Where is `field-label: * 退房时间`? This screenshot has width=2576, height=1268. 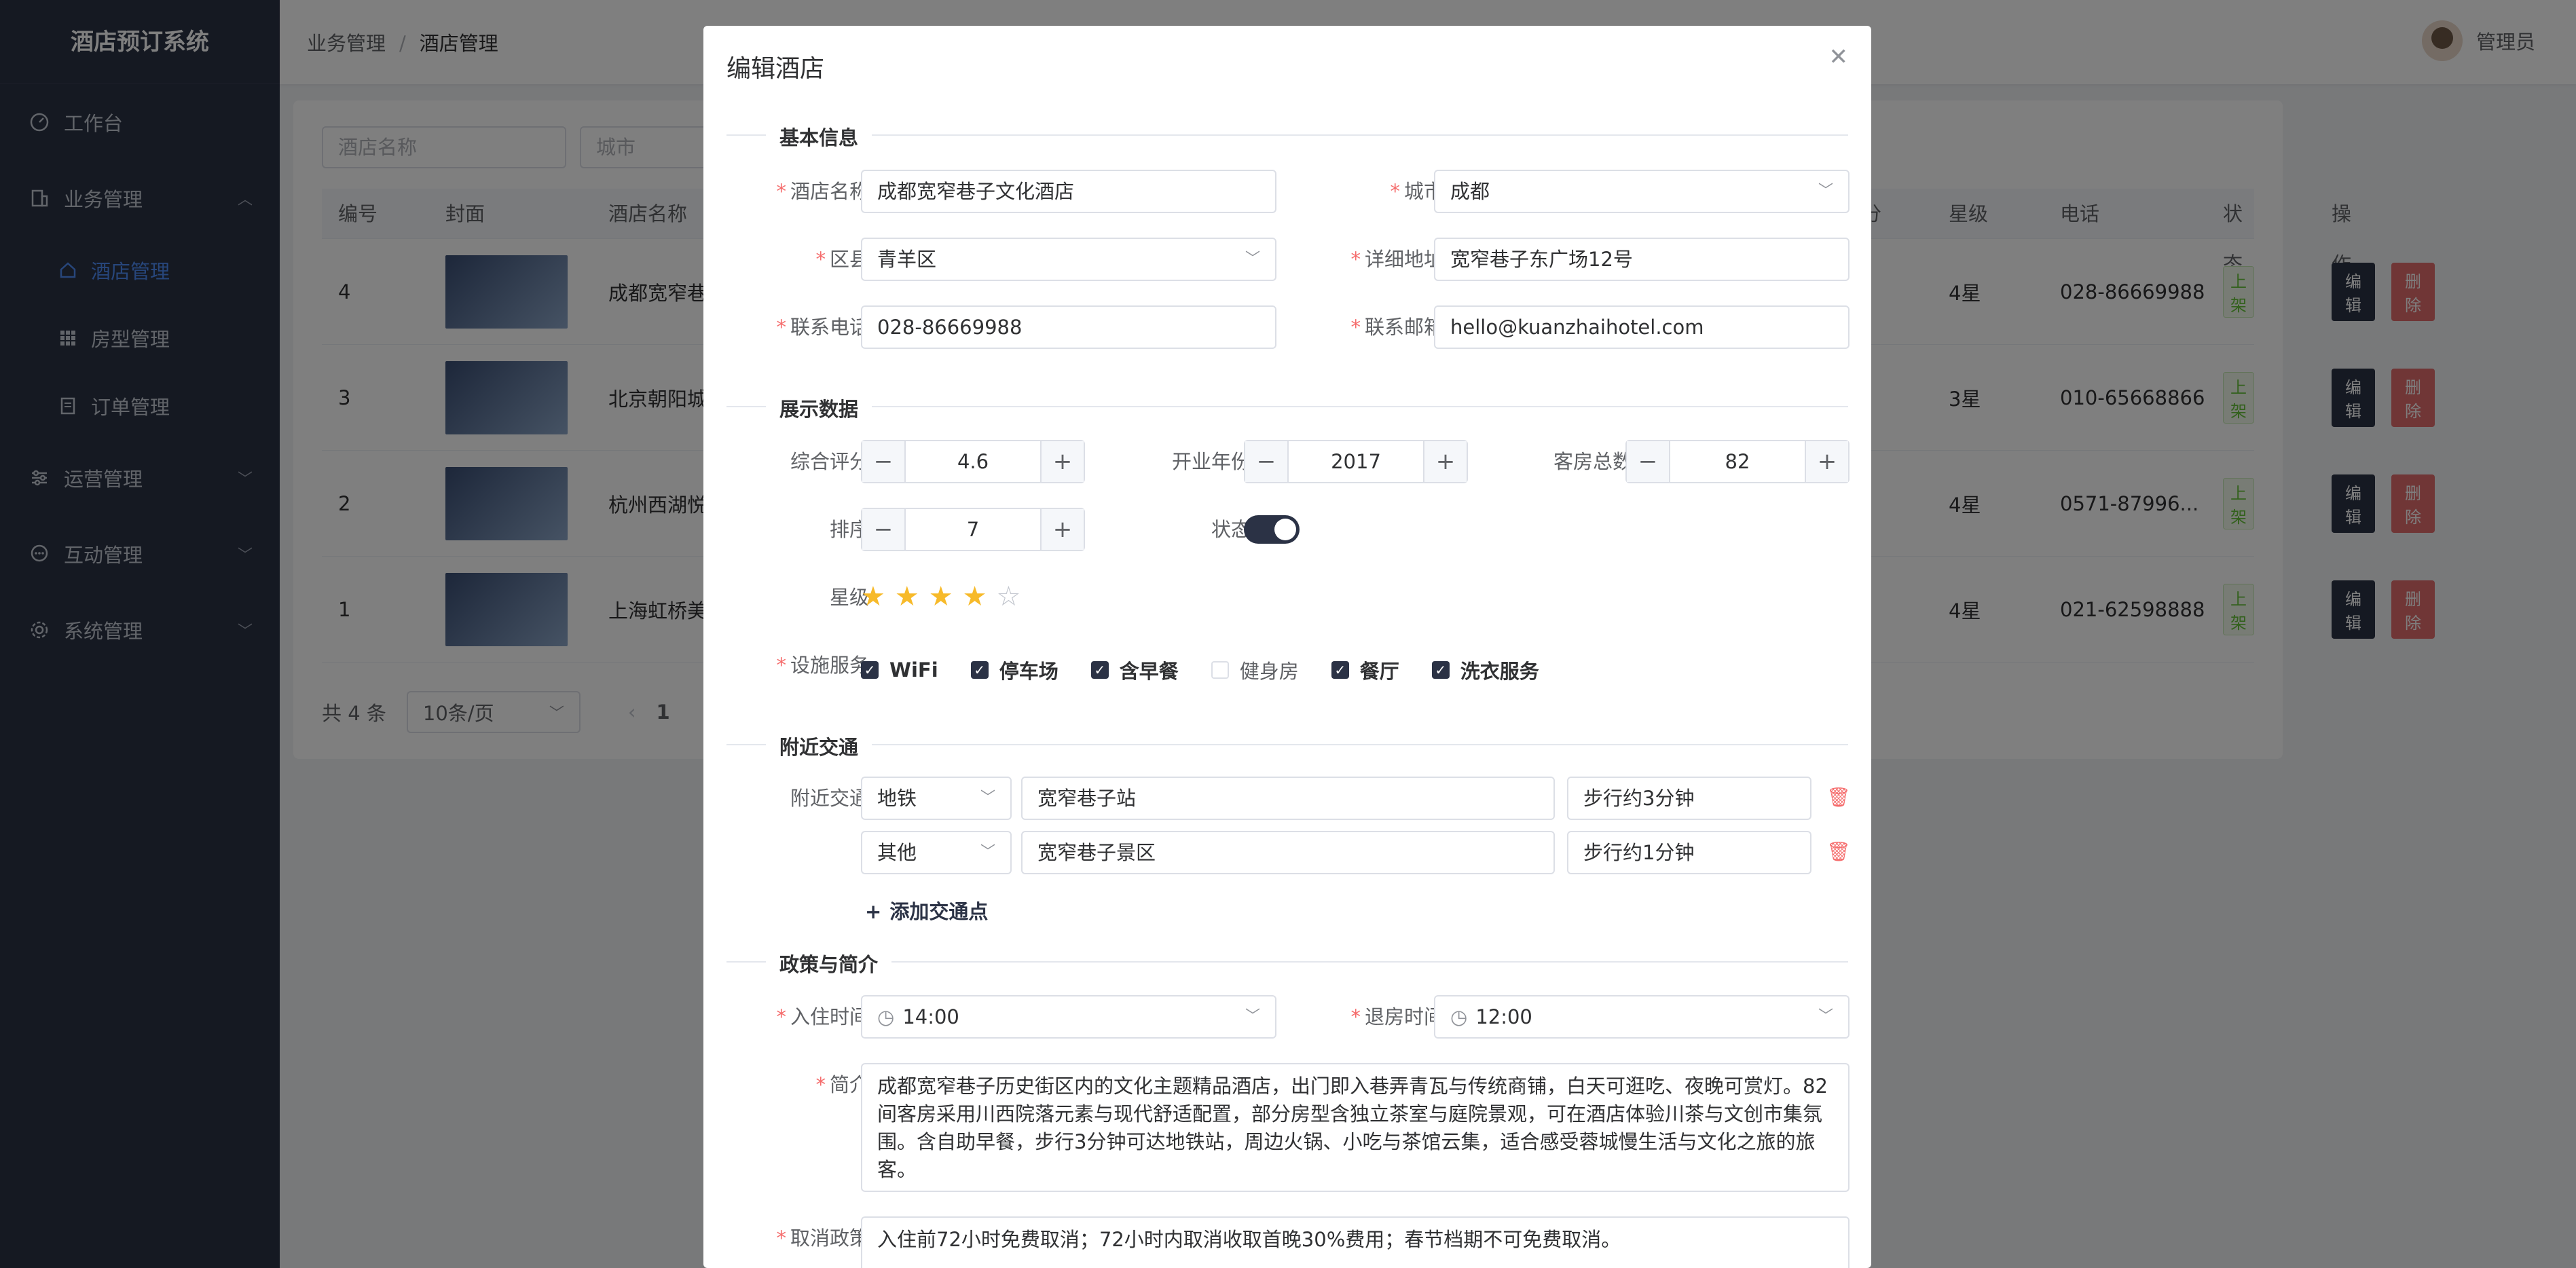 field-label: * 退房时间 is located at coordinates (1396, 1016).